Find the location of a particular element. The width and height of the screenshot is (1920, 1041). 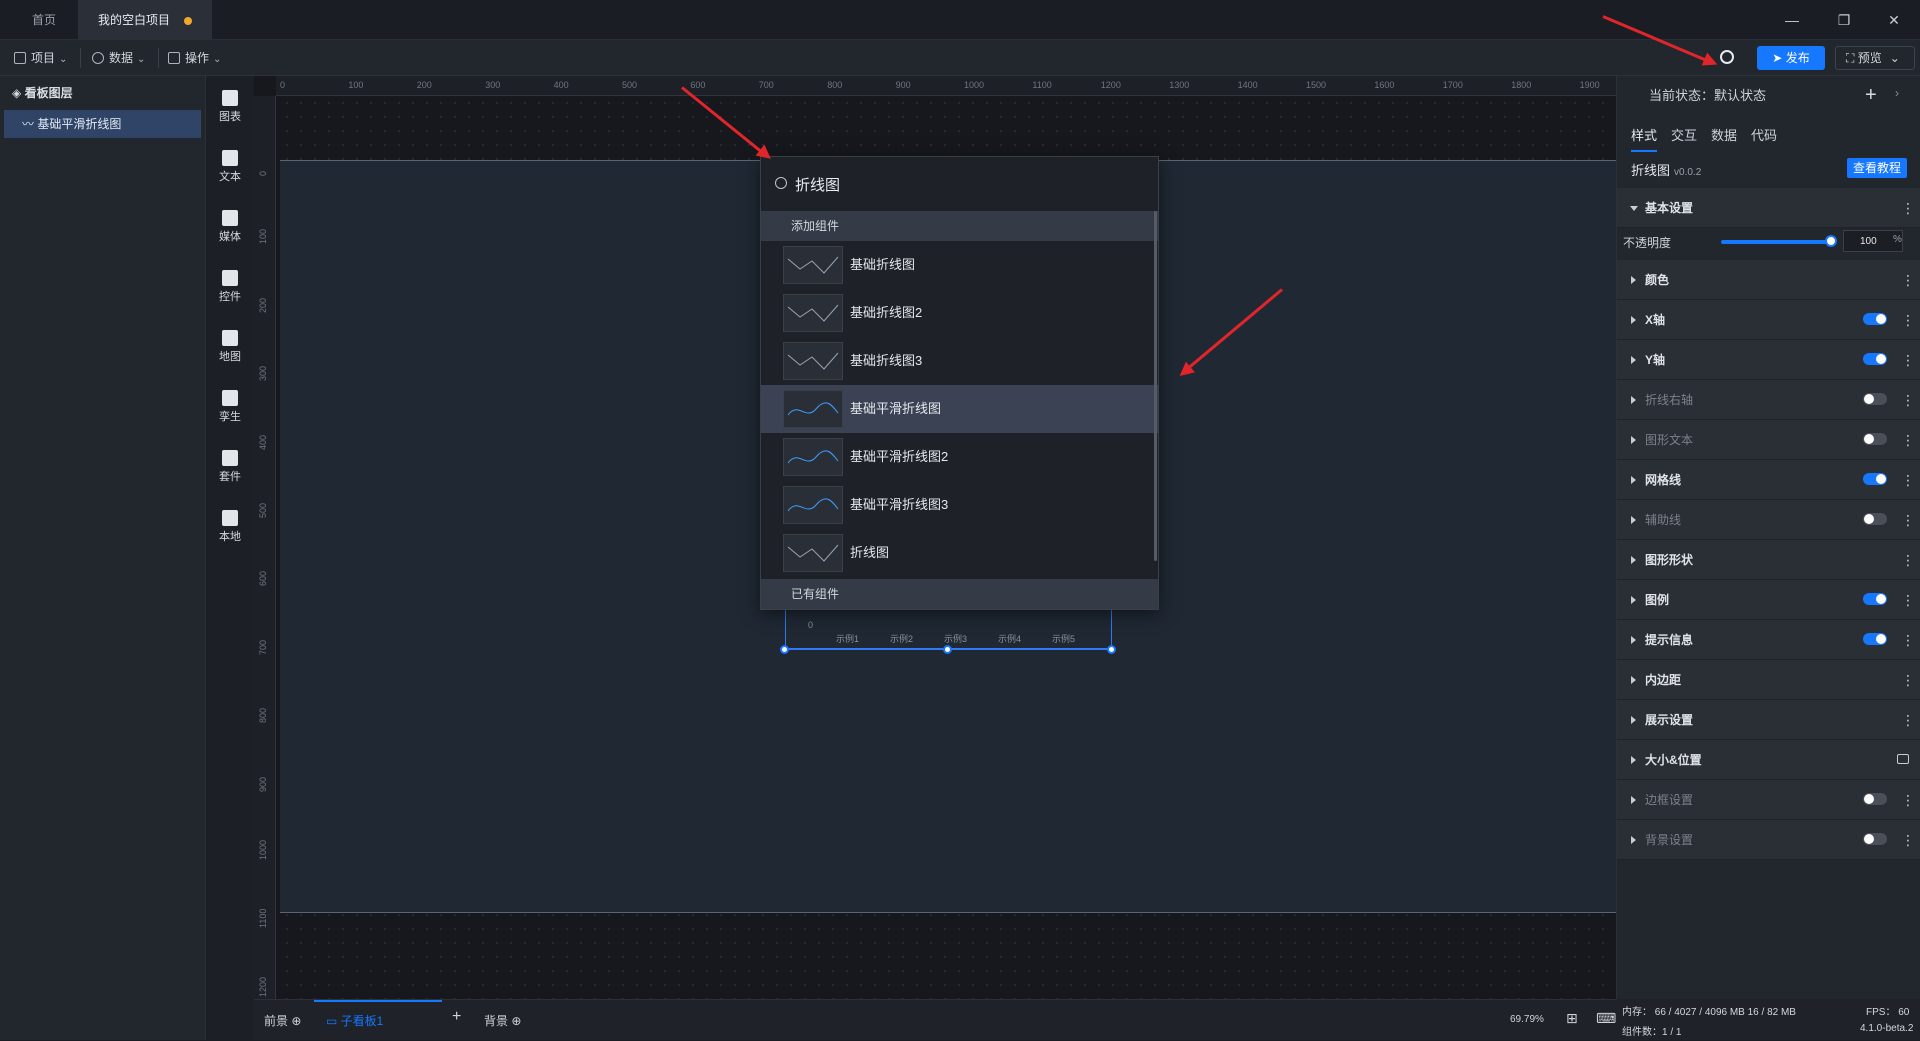

section-shape-text: 图形文本 ⋮ is located at coordinates (1768, 440).